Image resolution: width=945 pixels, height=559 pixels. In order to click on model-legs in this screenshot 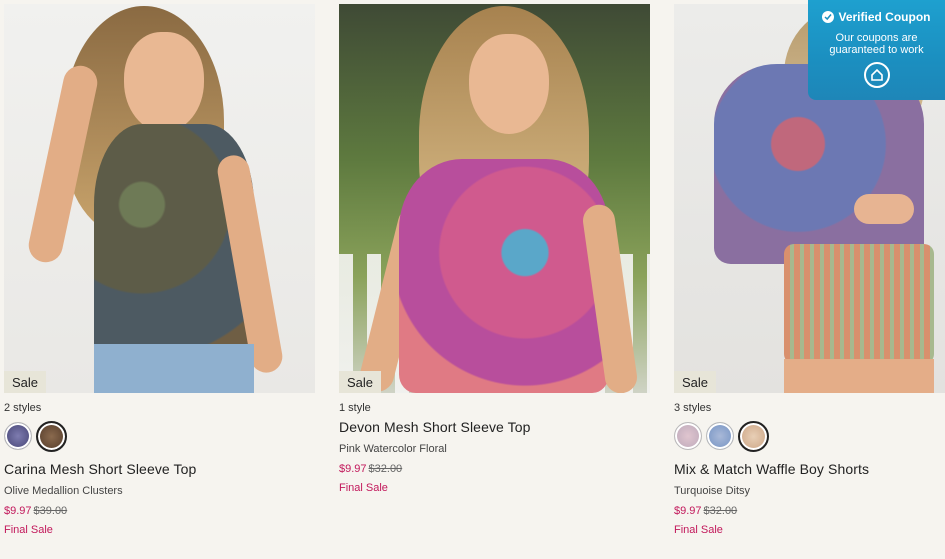, I will do `click(859, 376)`.